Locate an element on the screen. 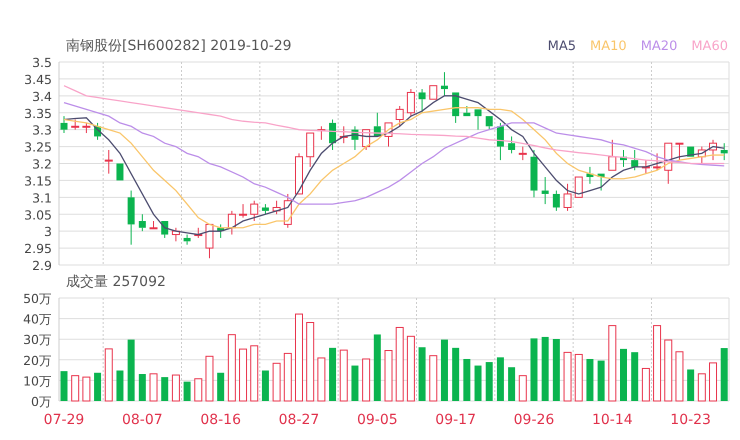  date-label: 09-17 is located at coordinates (455, 420).